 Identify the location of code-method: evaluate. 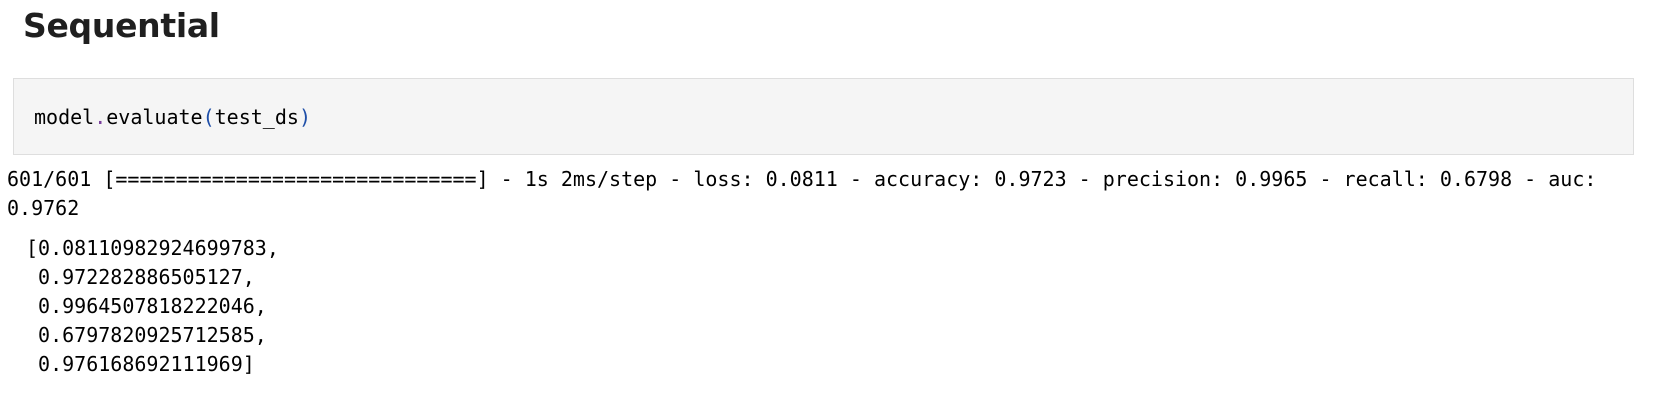
(154, 117).